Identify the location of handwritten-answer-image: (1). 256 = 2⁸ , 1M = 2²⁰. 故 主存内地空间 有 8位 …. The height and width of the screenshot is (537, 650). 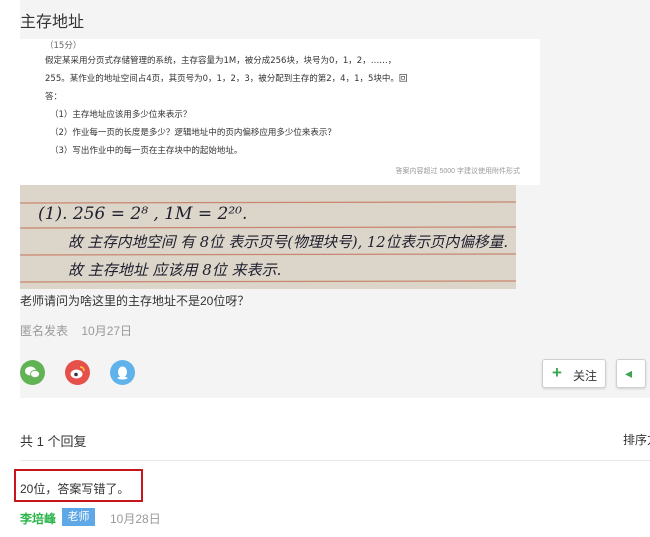
(268, 237).